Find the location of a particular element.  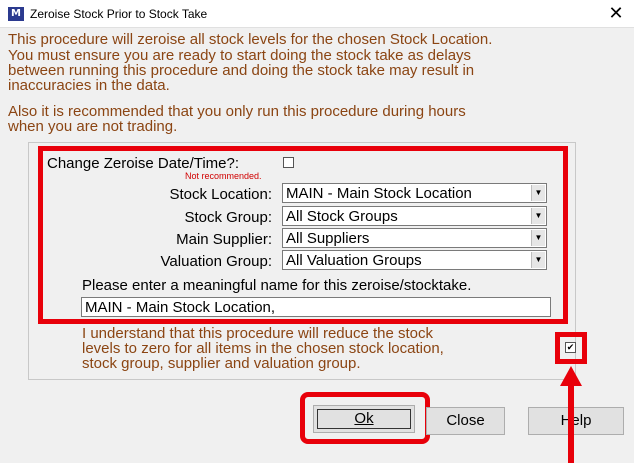

close-label: Close is located at coordinates (465, 420).